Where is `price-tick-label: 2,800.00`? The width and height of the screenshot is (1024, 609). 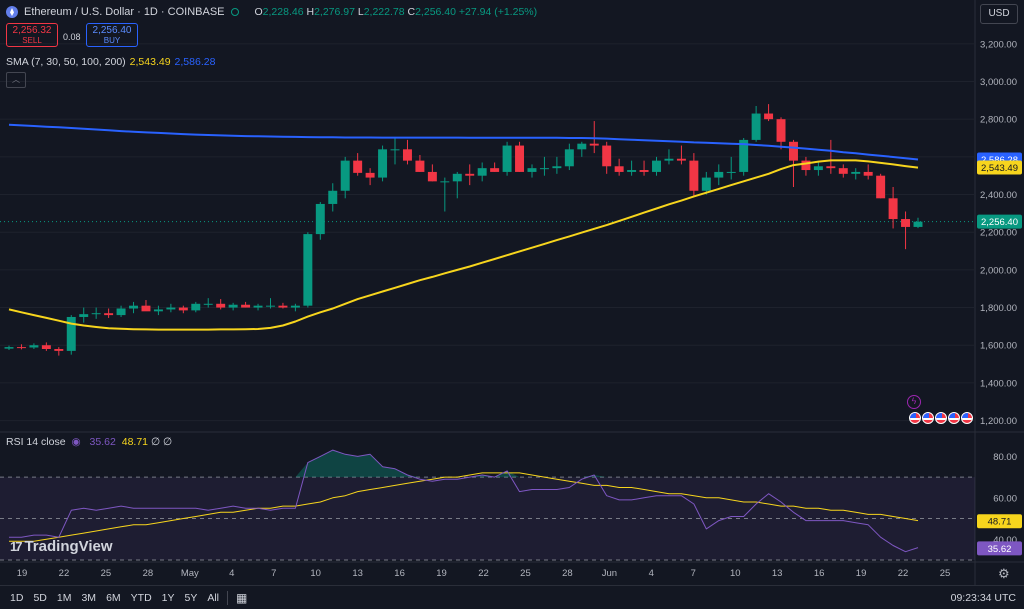
price-tick-label: 2,800.00 is located at coordinates (998, 120).